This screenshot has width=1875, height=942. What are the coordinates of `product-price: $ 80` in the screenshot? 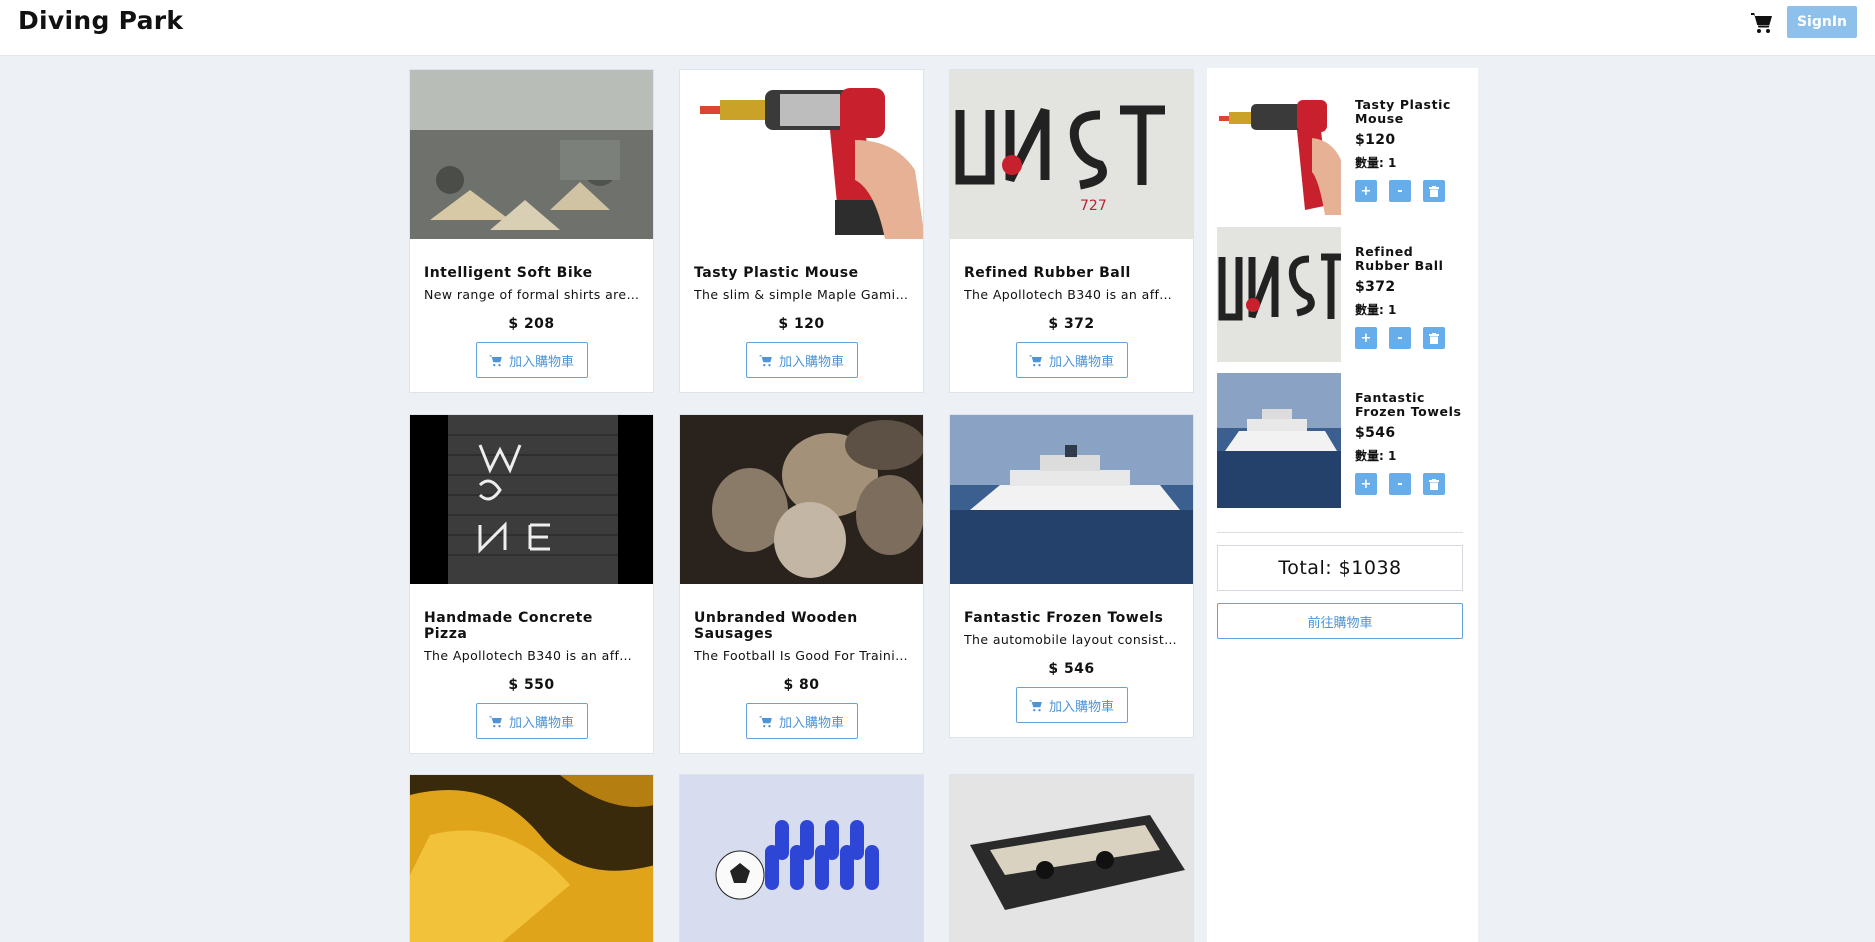 It's located at (801, 685).